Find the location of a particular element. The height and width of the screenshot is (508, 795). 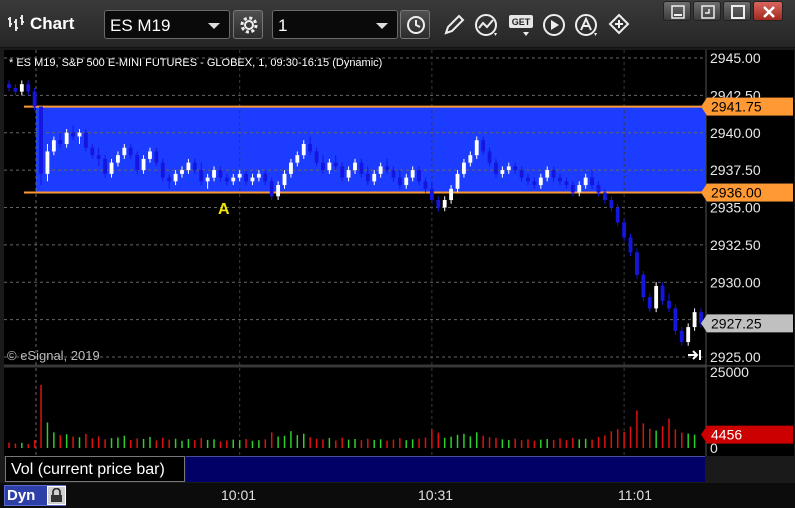

studies-button is located at coordinates (486, 24).